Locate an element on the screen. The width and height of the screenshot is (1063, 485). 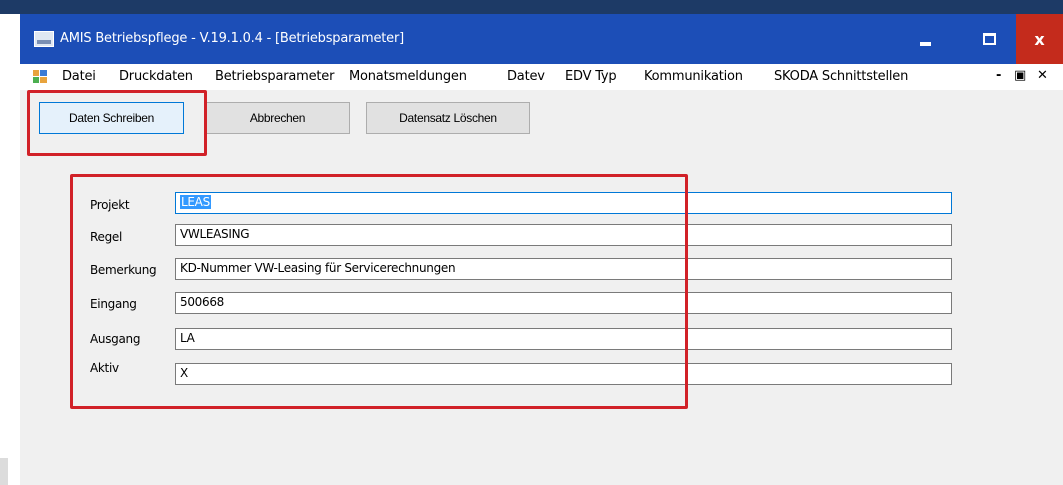
maximize-button is located at coordinates (989, 39).